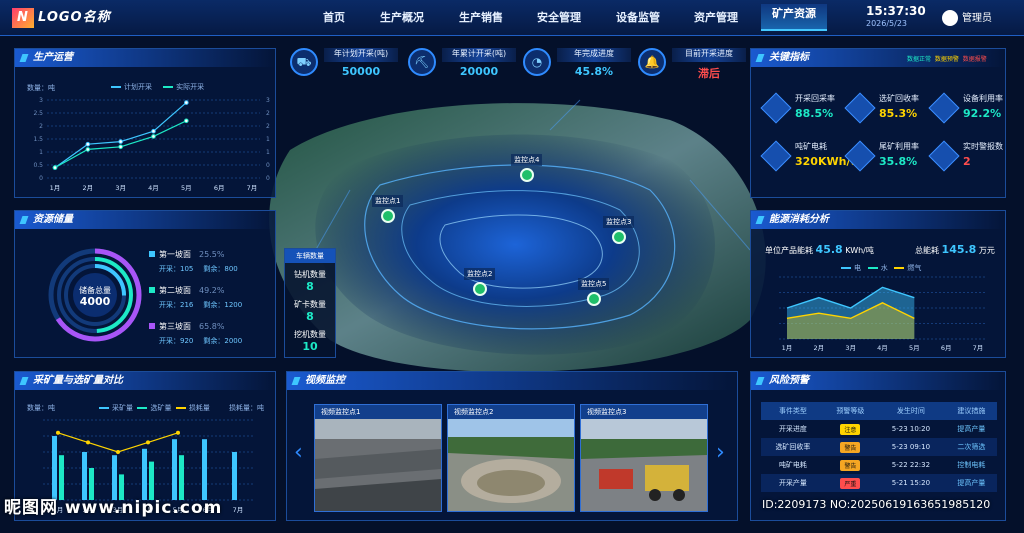 This screenshot has height=533, width=1024. What do you see at coordinates (829, 249) in the screenshot?
I see `unit-energy-value: 45.8` at bounding box center [829, 249].